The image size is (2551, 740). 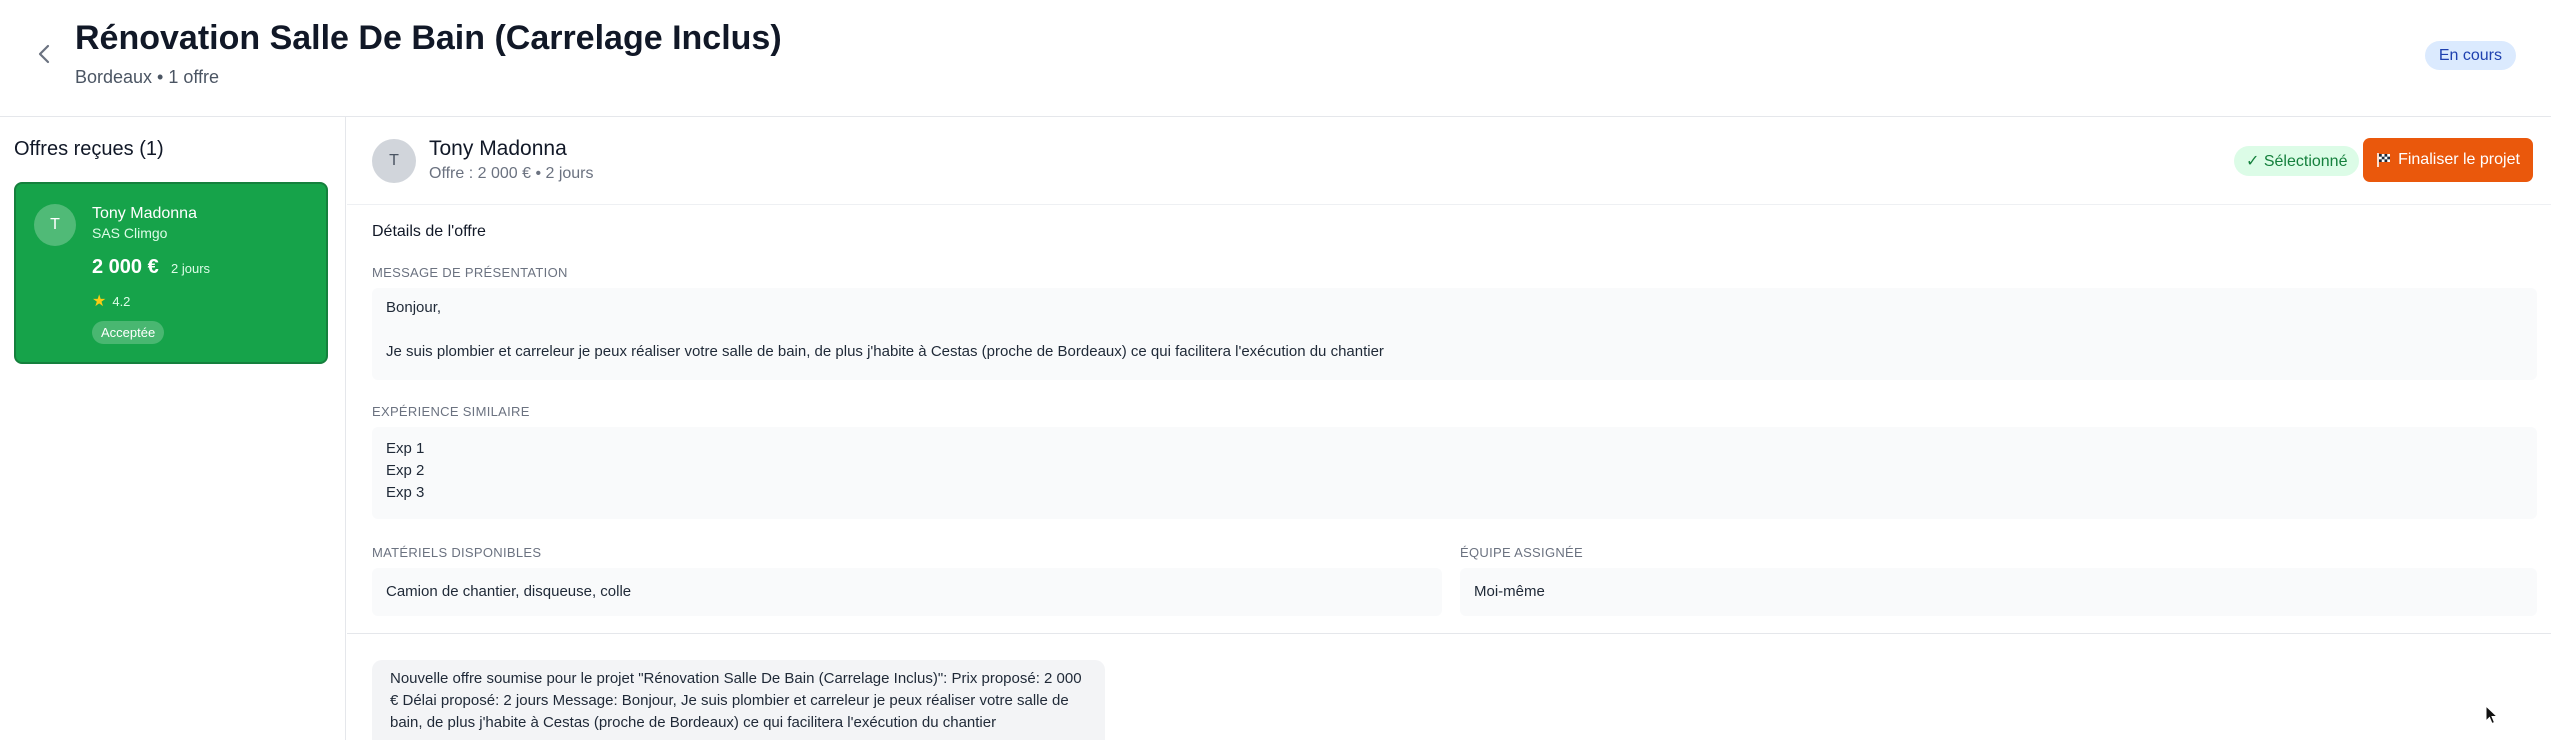 I want to click on offer-delay: 2 jours, so click(x=191, y=268).